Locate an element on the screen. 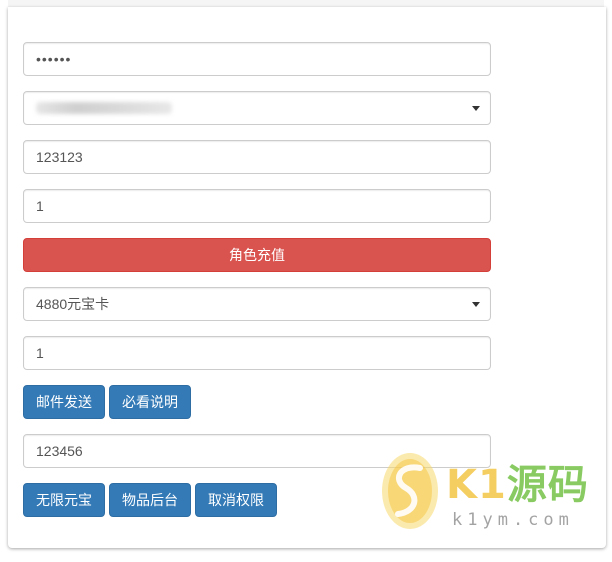 The width and height of the screenshot is (612, 562). server-select-value is located at coordinates (104, 108).